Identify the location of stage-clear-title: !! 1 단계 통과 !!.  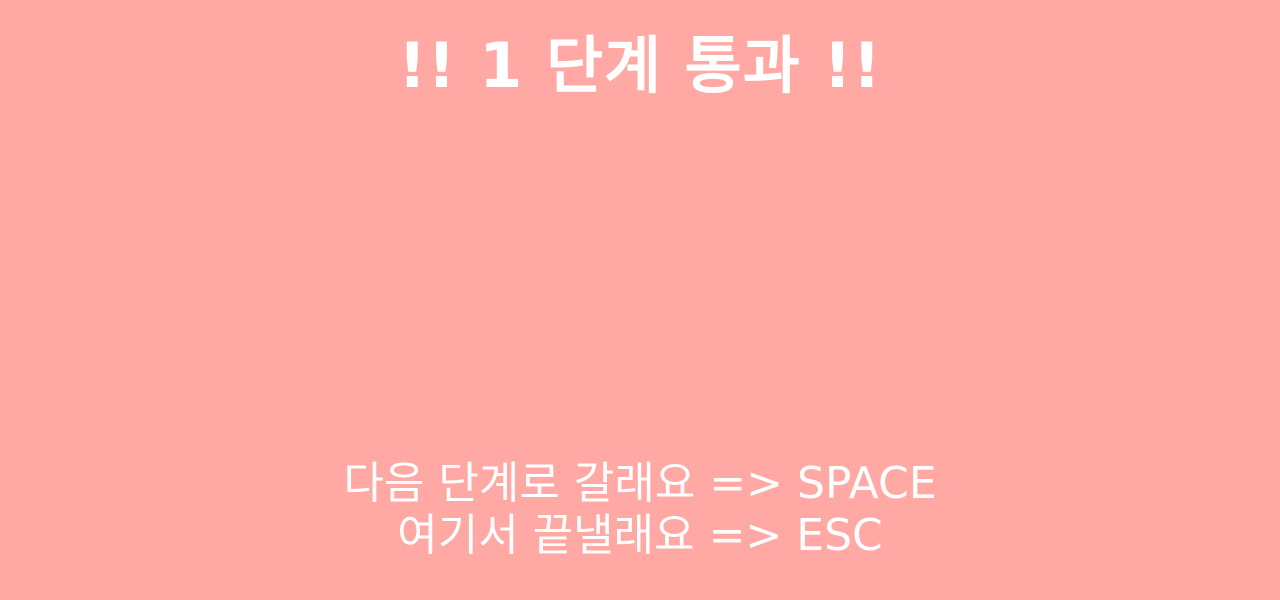
(640, 65).